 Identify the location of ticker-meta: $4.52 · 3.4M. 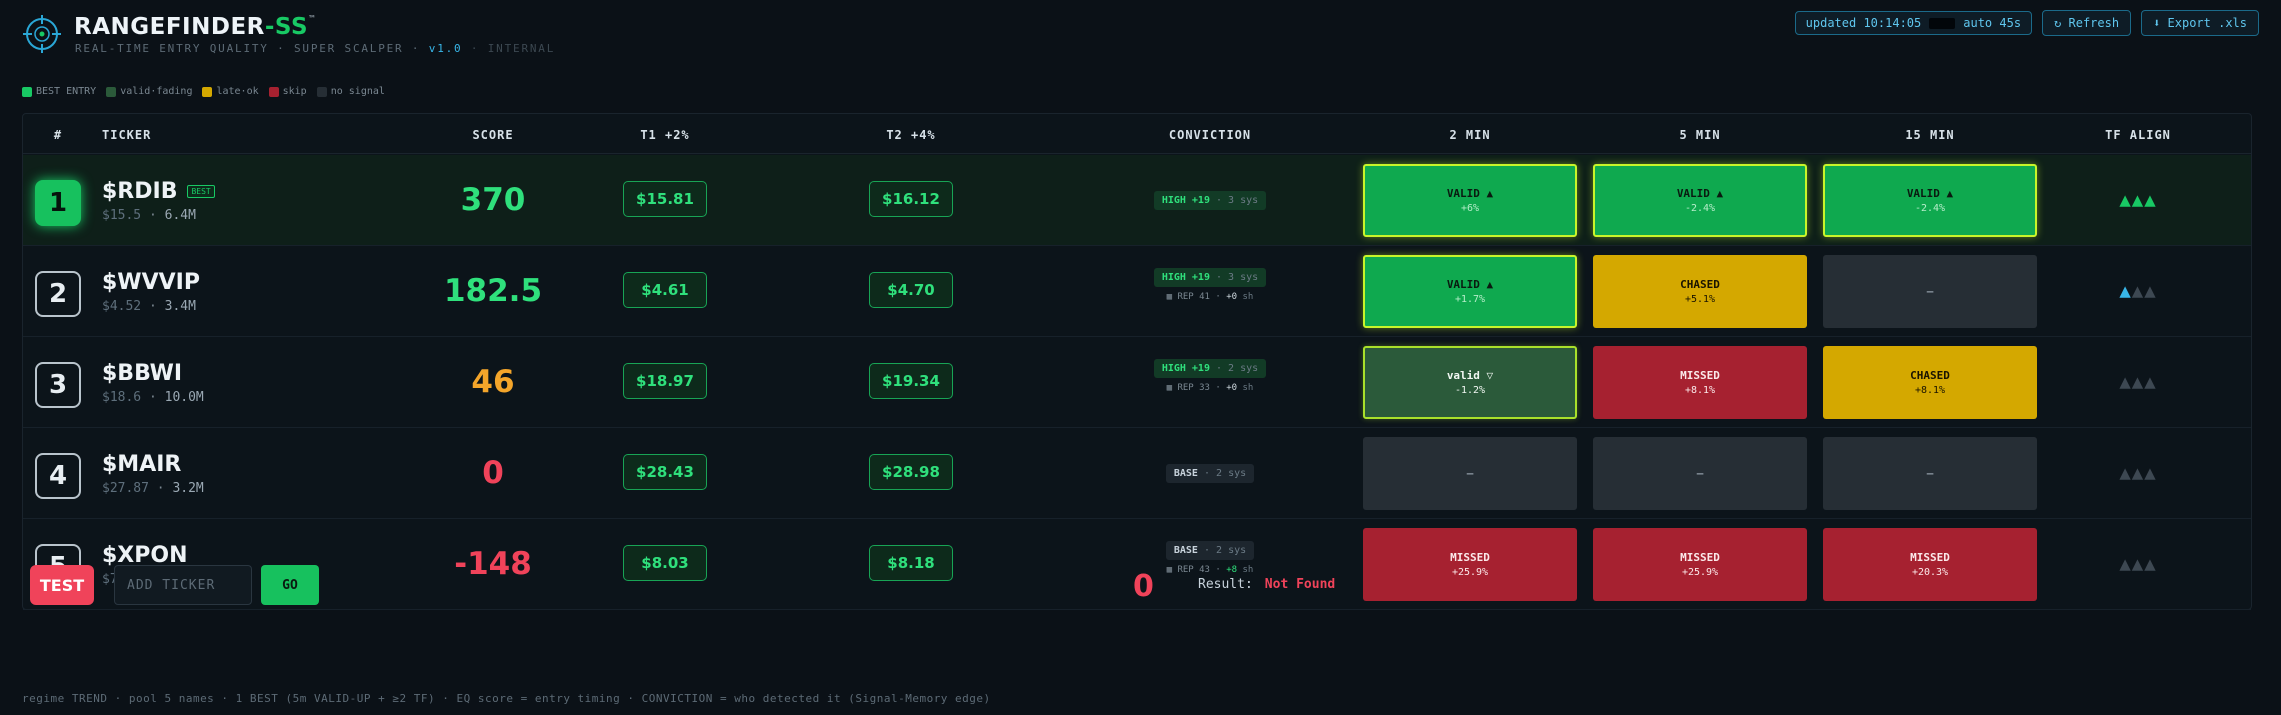
(149, 306).